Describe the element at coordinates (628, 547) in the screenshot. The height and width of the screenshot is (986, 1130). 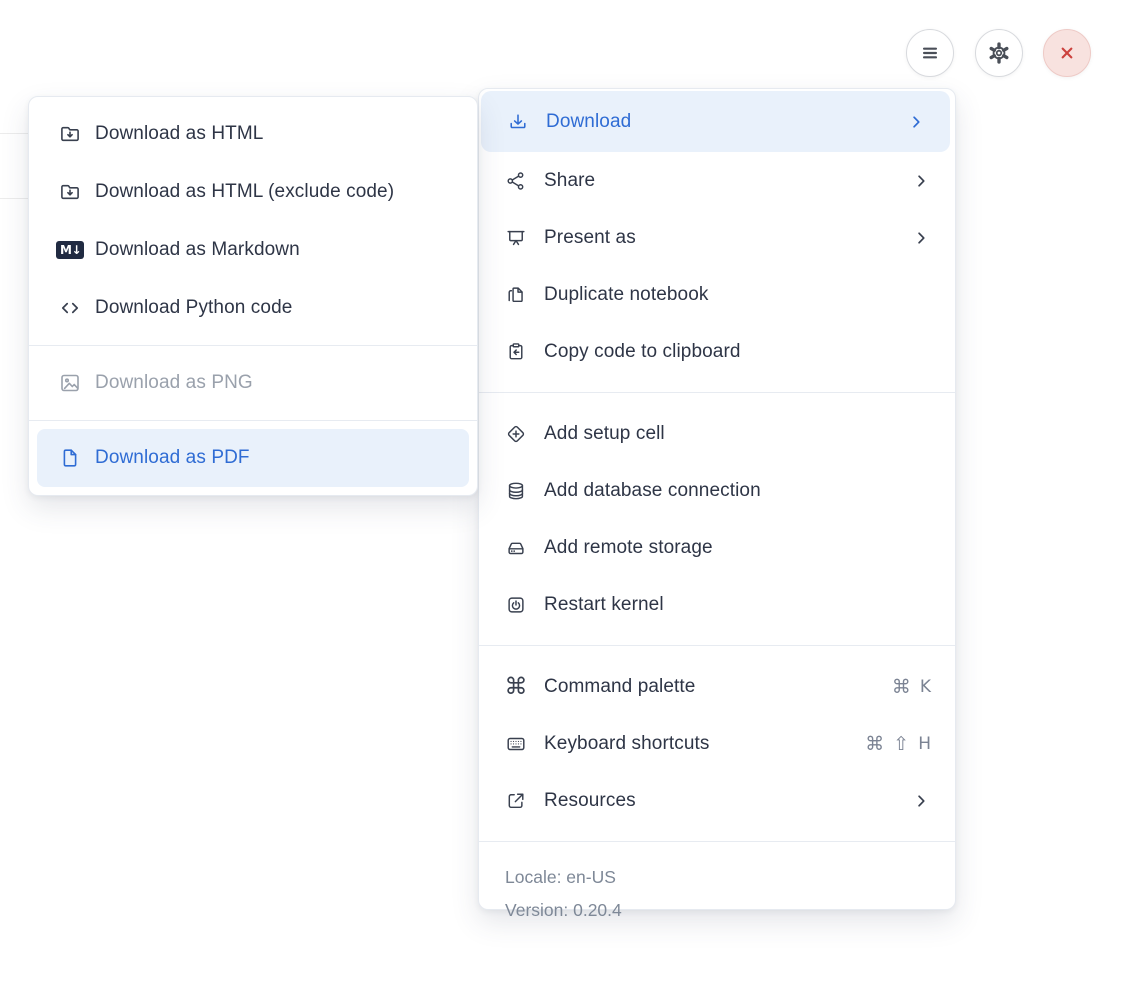
I see `menu-item-label: Add remote storage` at that location.